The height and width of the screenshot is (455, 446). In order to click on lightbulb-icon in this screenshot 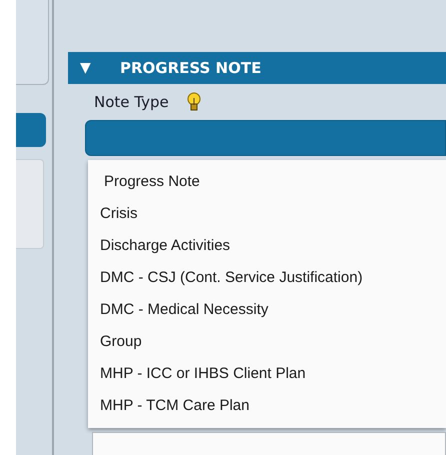, I will do `click(193, 102)`.